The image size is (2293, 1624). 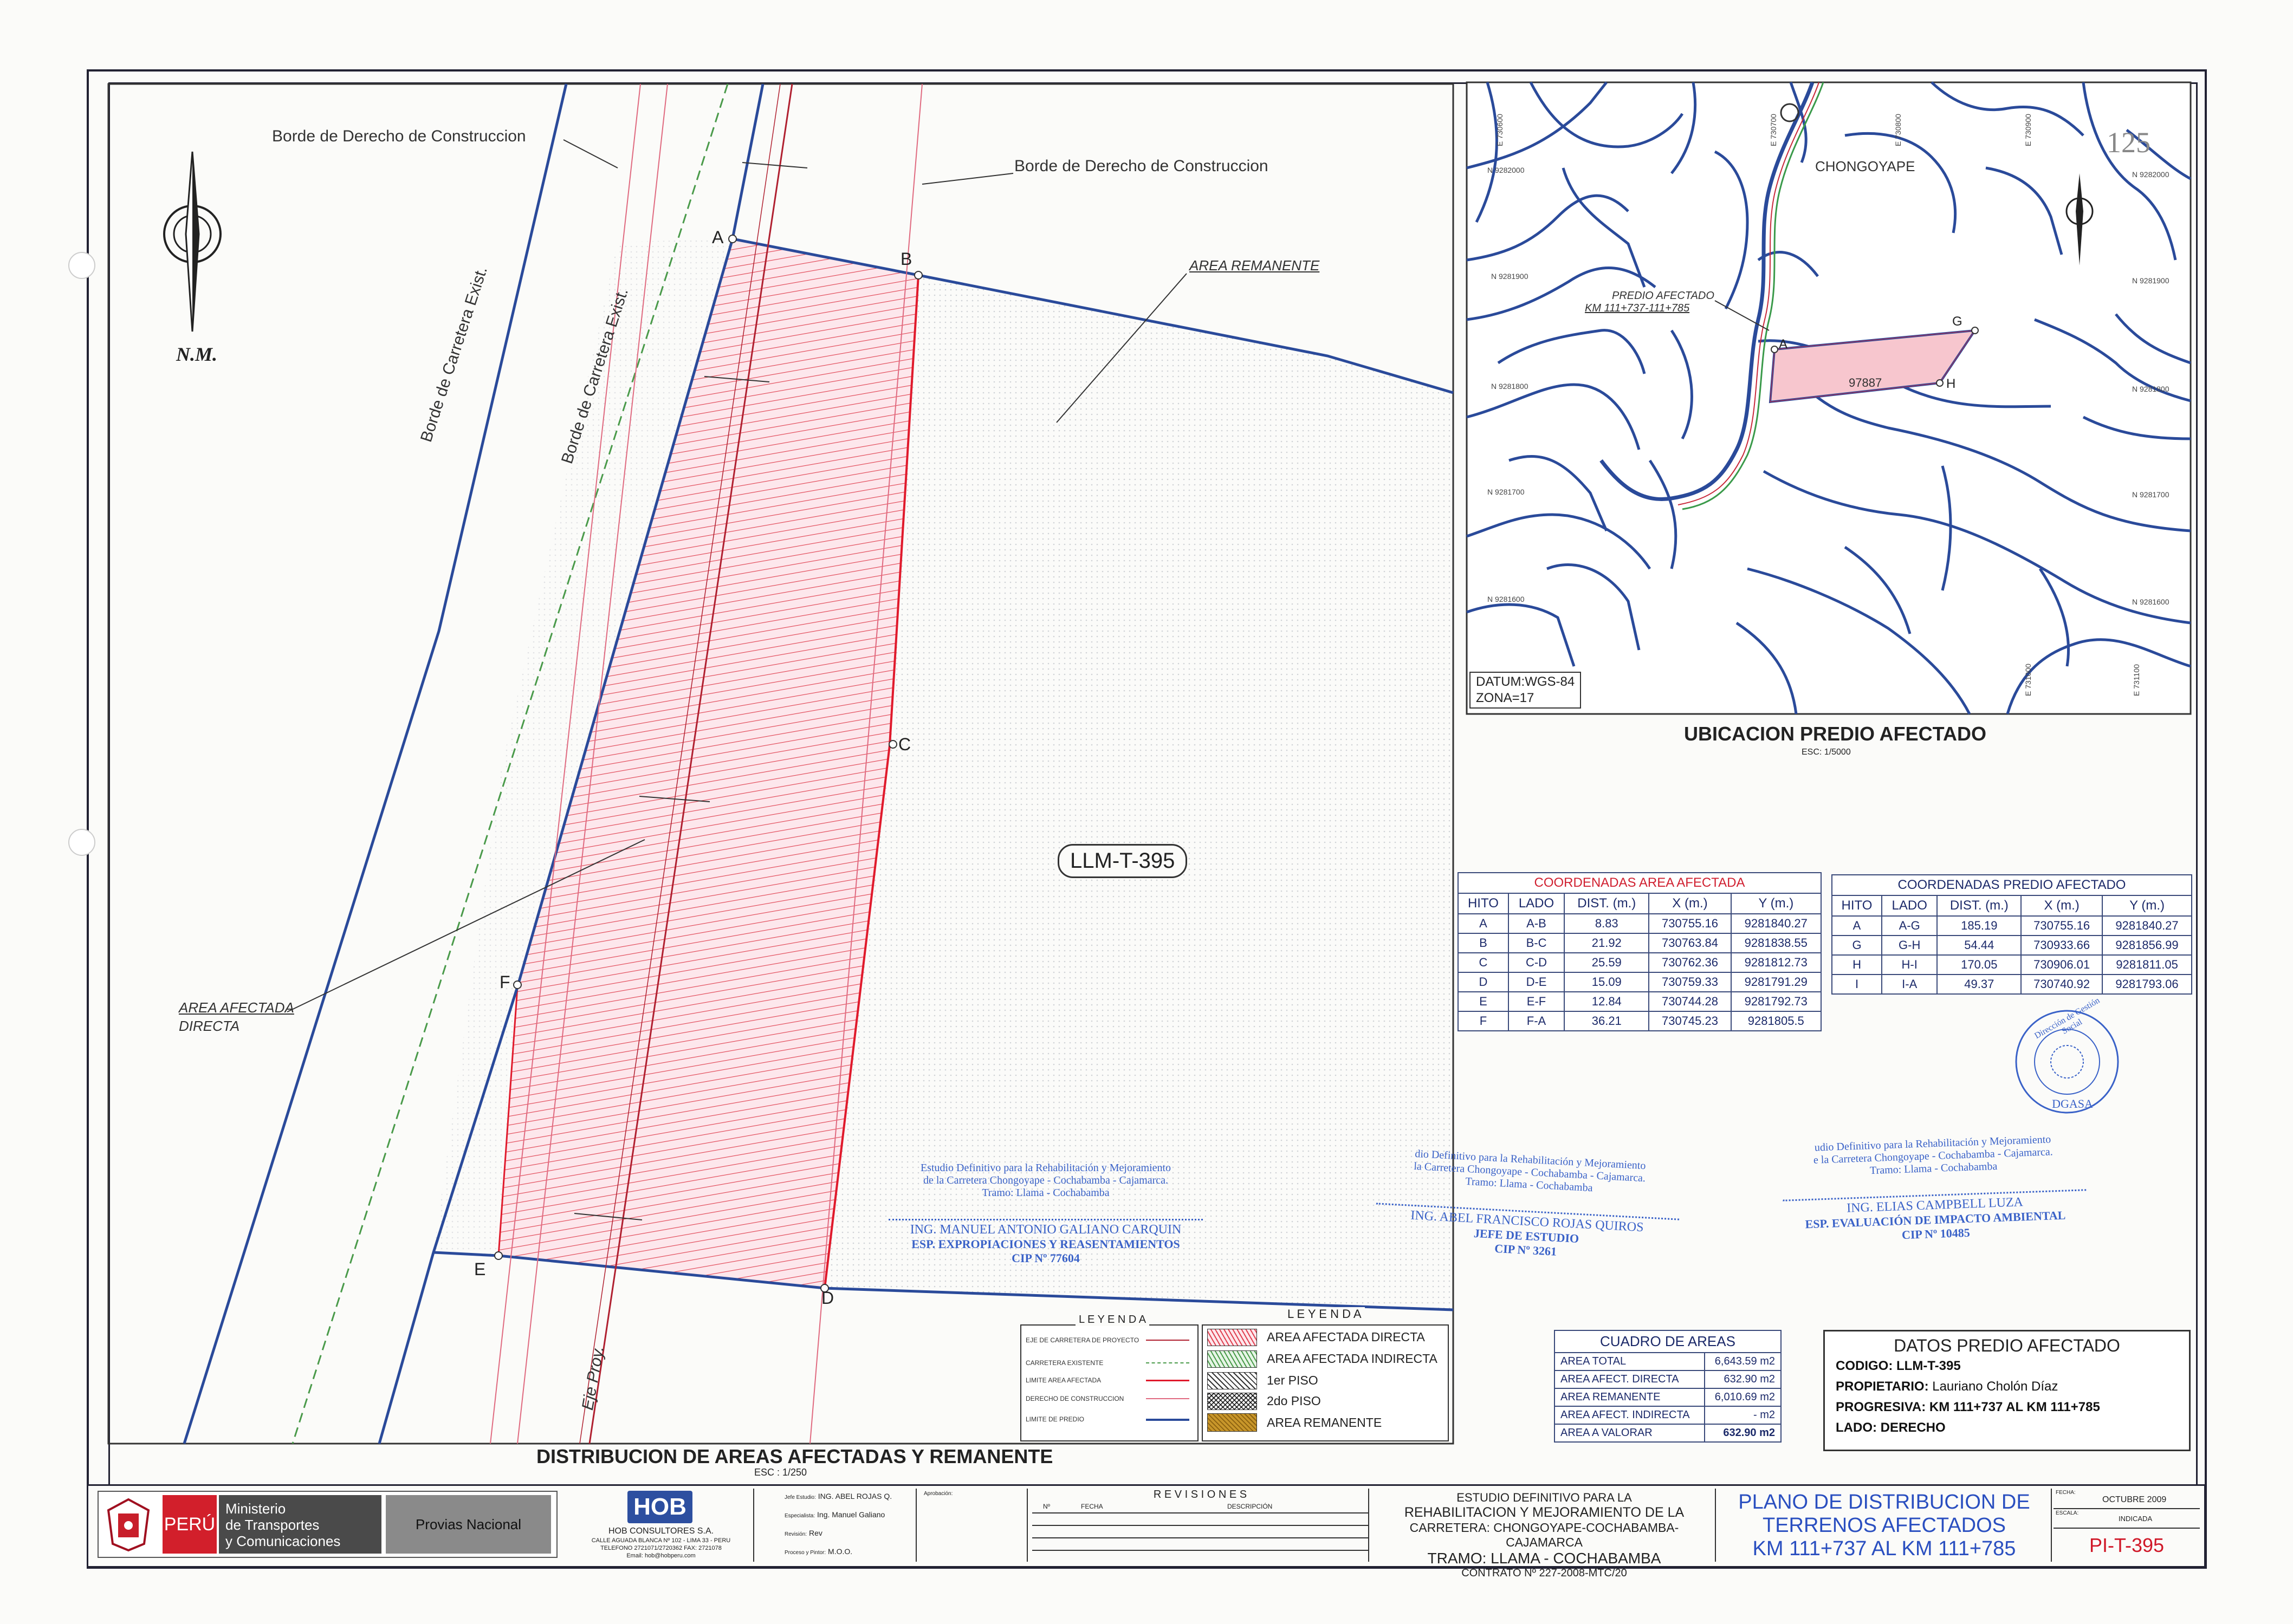 What do you see at coordinates (1774, 349) in the screenshot?
I see `map-point-a` at bounding box center [1774, 349].